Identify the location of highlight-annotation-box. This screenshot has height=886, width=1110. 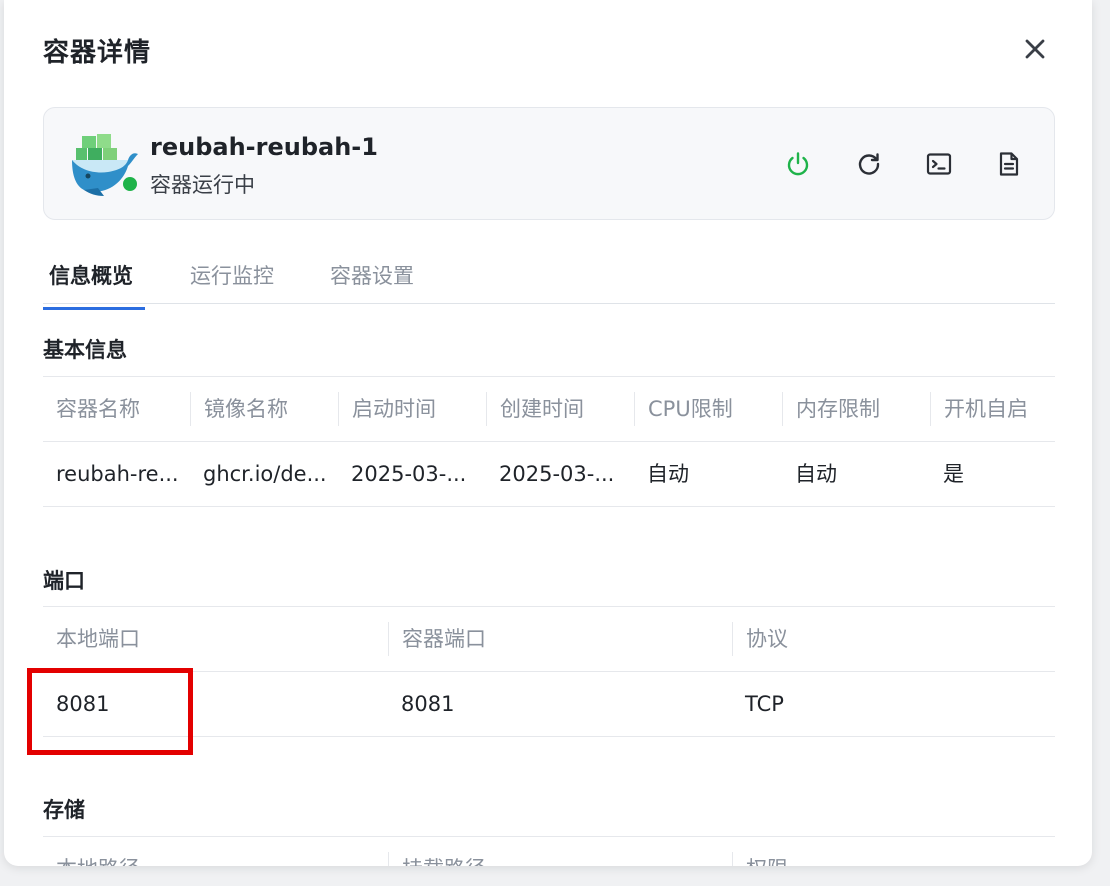
(110, 711).